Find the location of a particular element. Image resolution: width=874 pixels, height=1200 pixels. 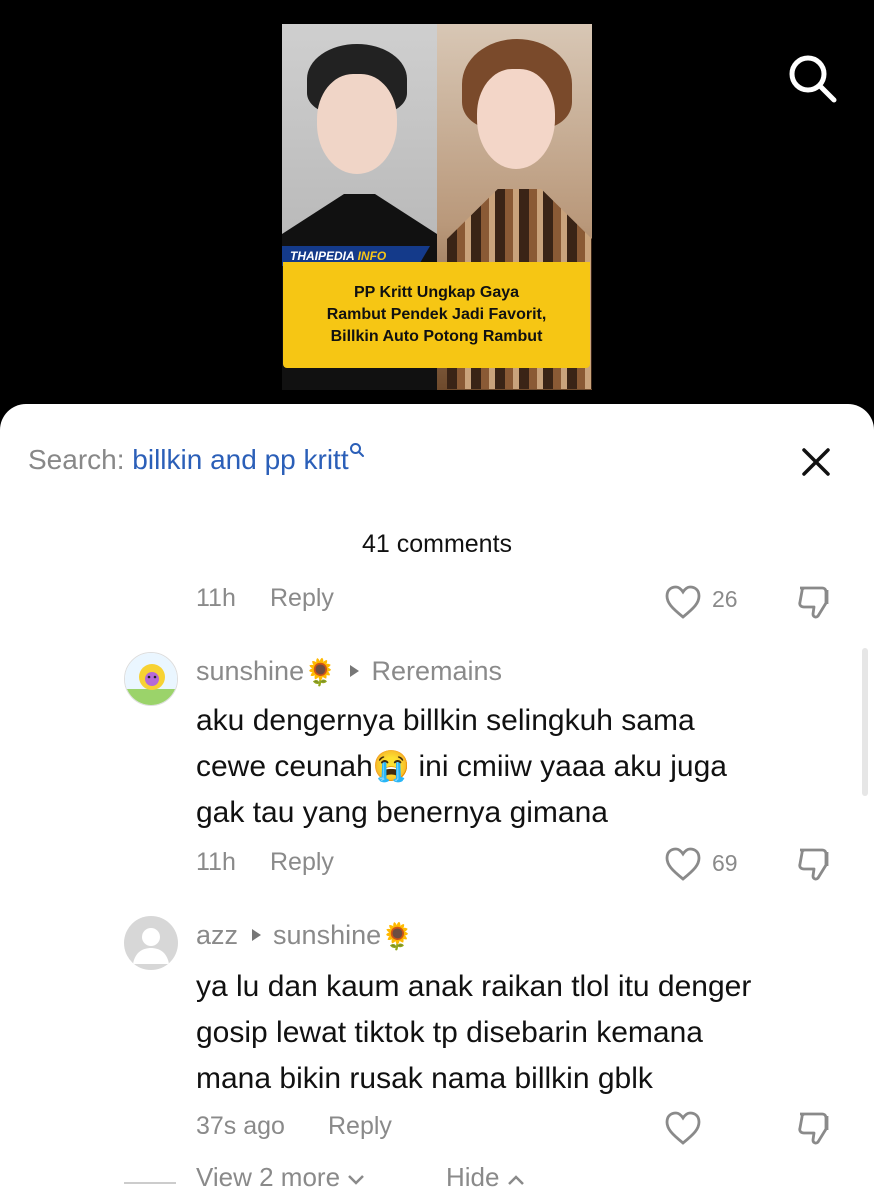

view-more-label: View 2 more is located at coordinates (268, 1177).